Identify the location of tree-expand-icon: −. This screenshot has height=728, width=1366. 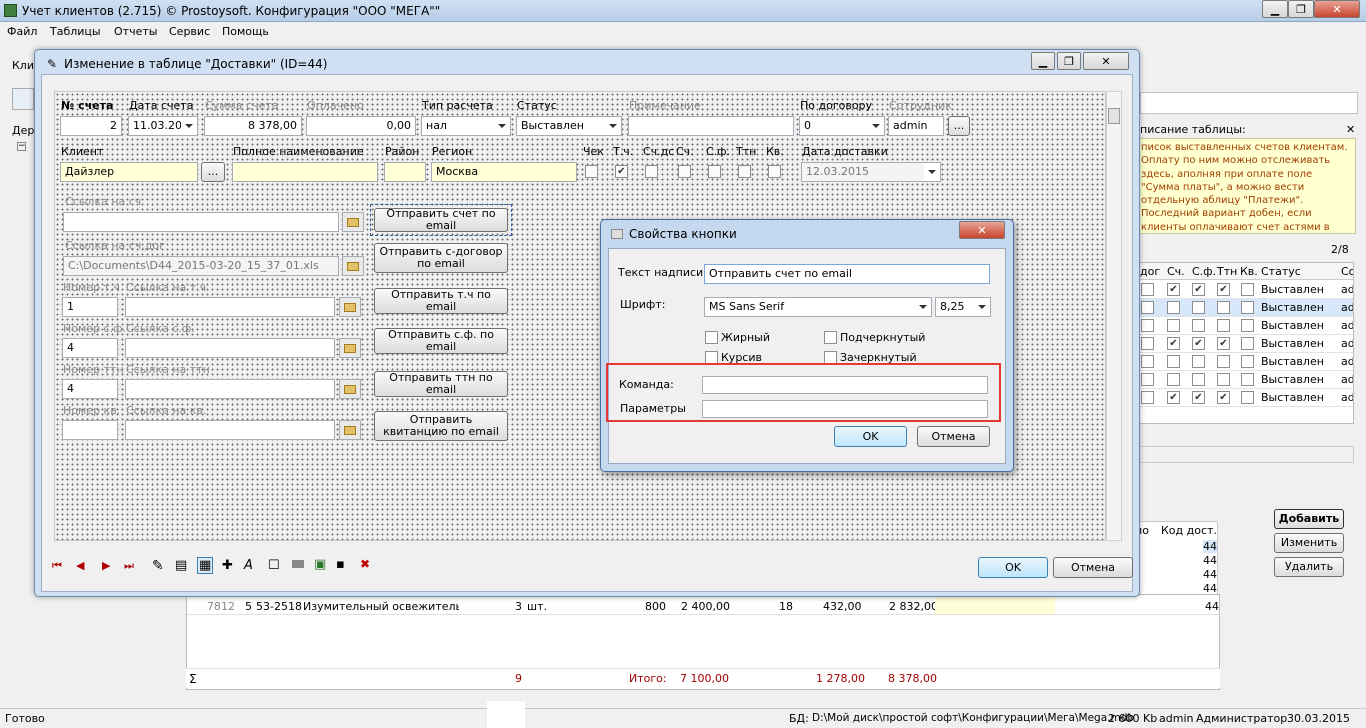
(21, 146).